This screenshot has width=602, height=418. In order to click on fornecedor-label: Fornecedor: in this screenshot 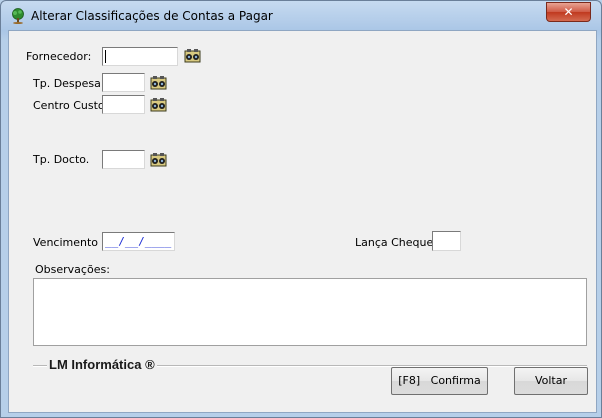, I will do `click(59, 56)`.